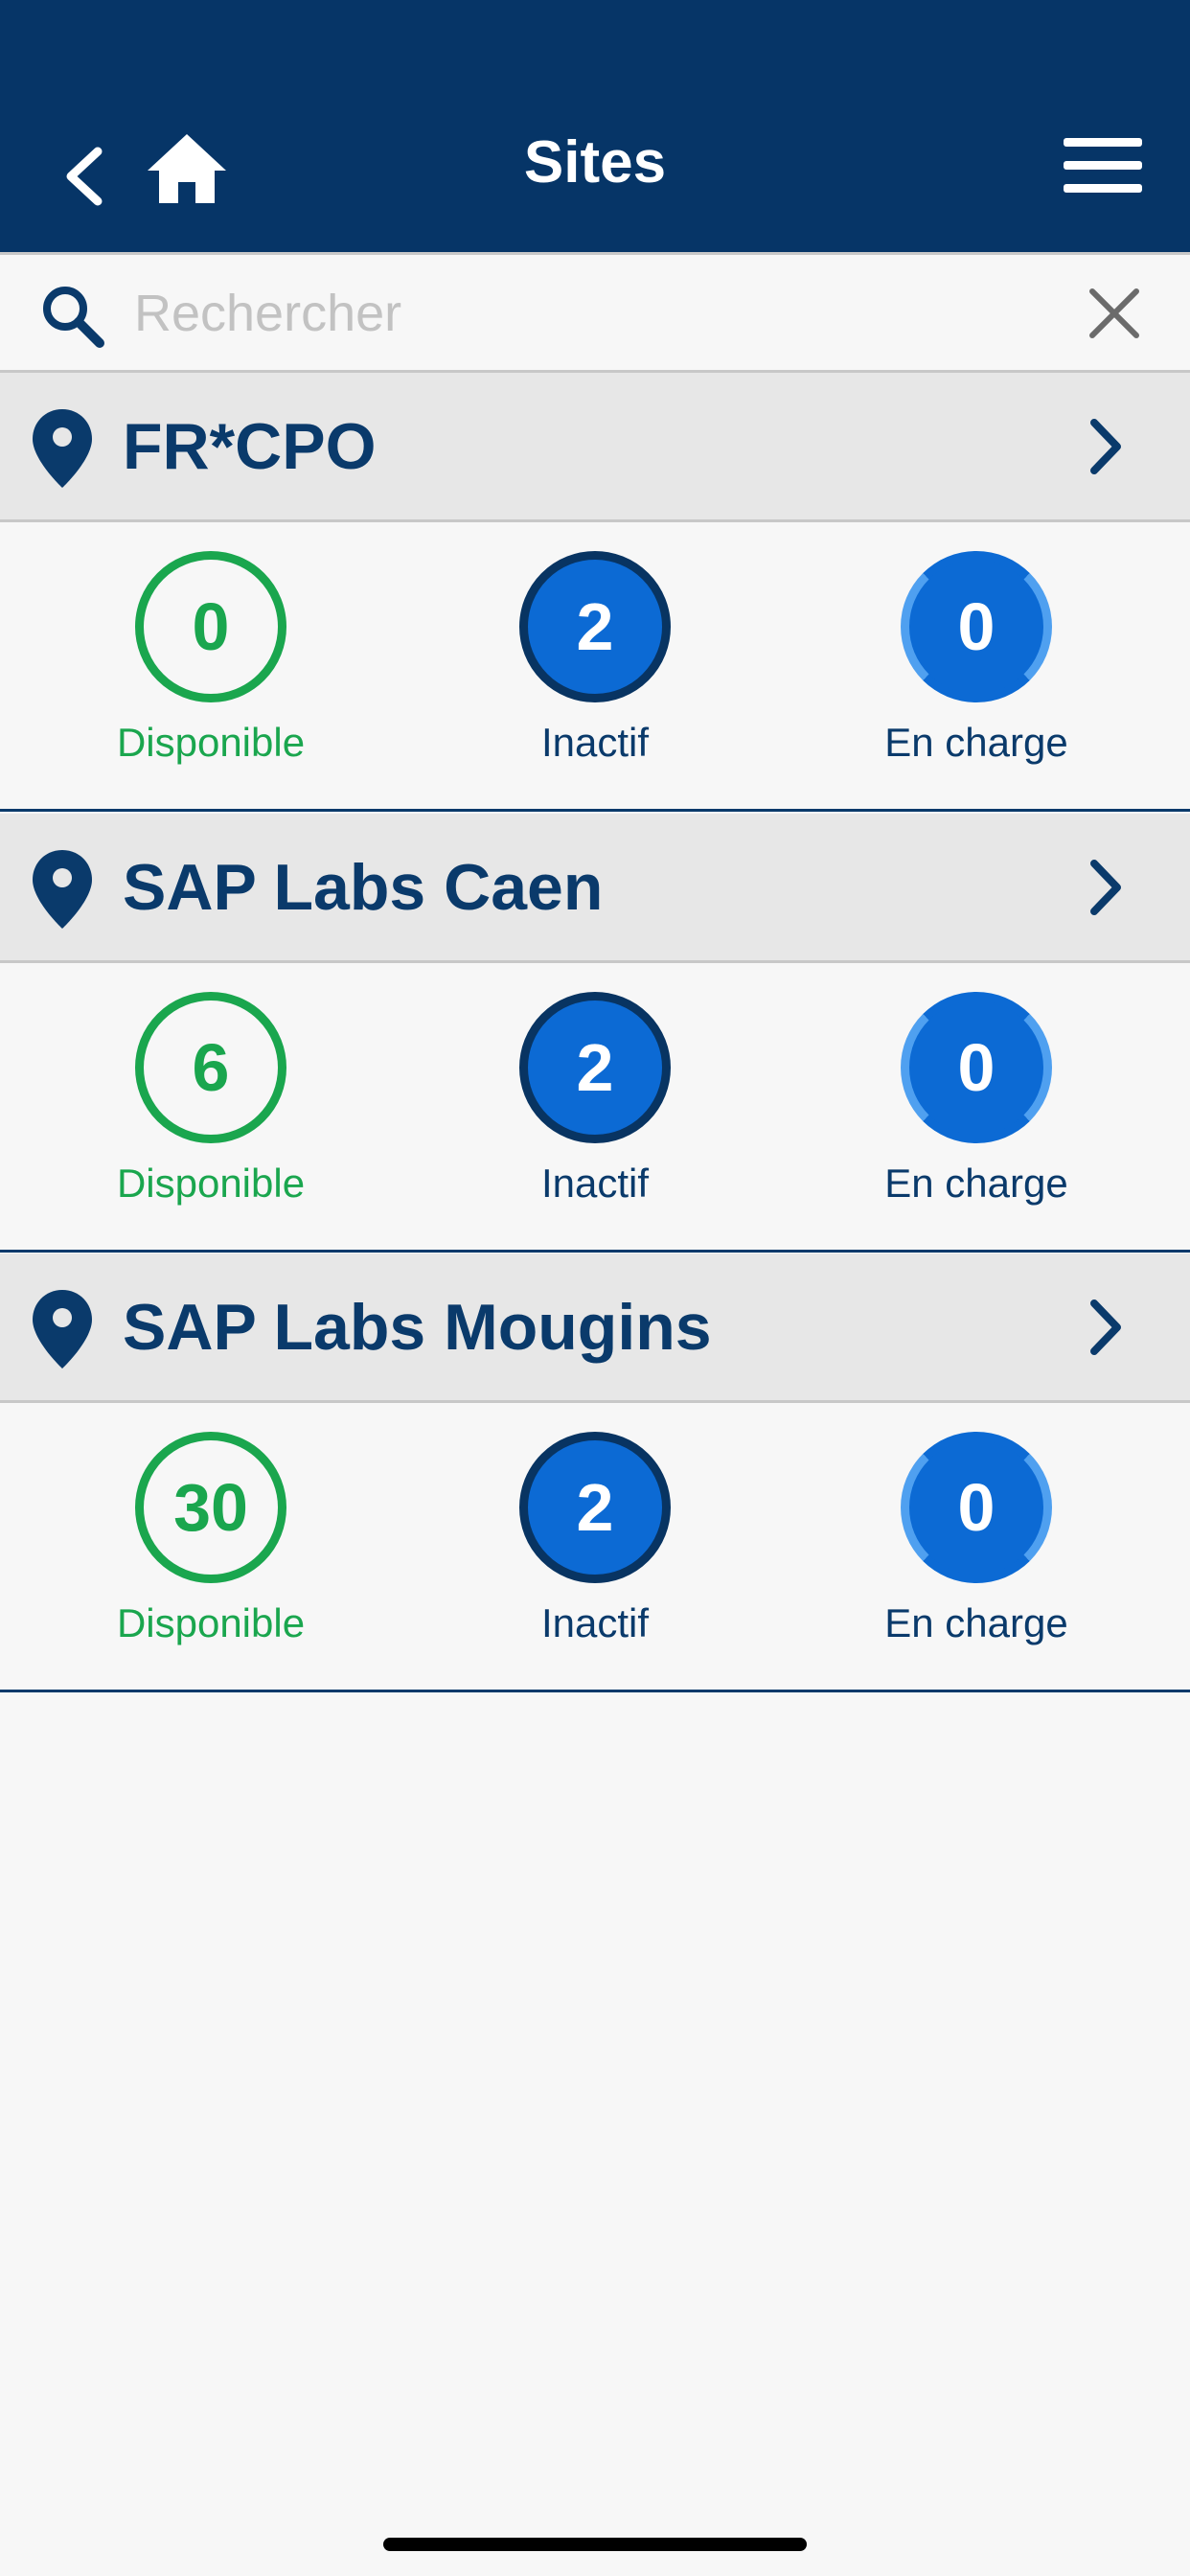 The image size is (1190, 2576). I want to click on site-name: SAP Labs Mougins, so click(418, 1327).